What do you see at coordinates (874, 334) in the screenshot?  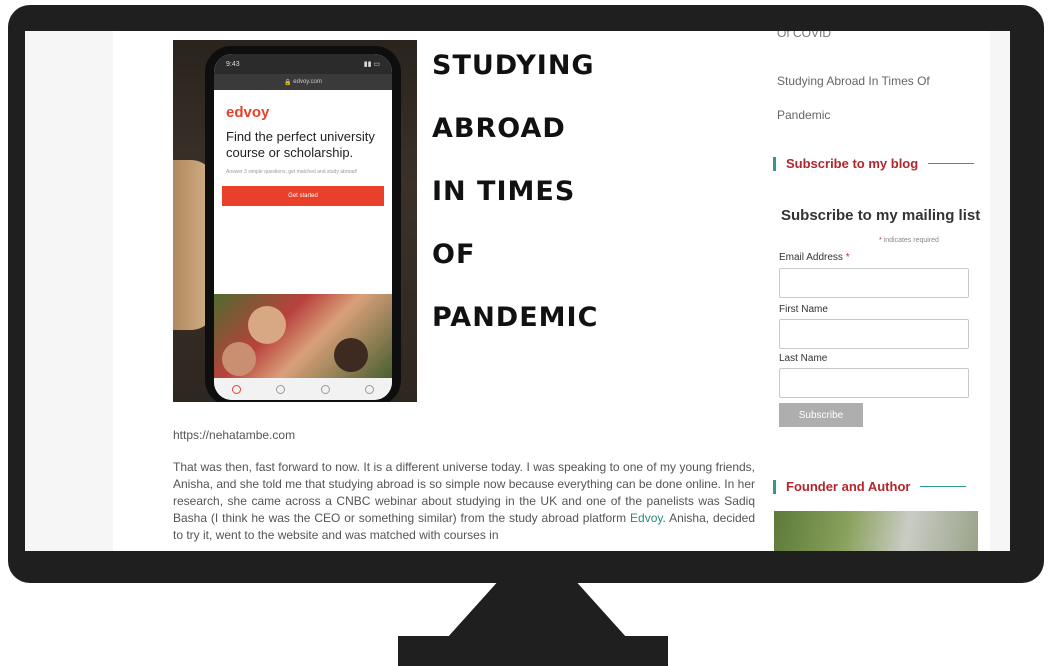 I see `first-name-field` at bounding box center [874, 334].